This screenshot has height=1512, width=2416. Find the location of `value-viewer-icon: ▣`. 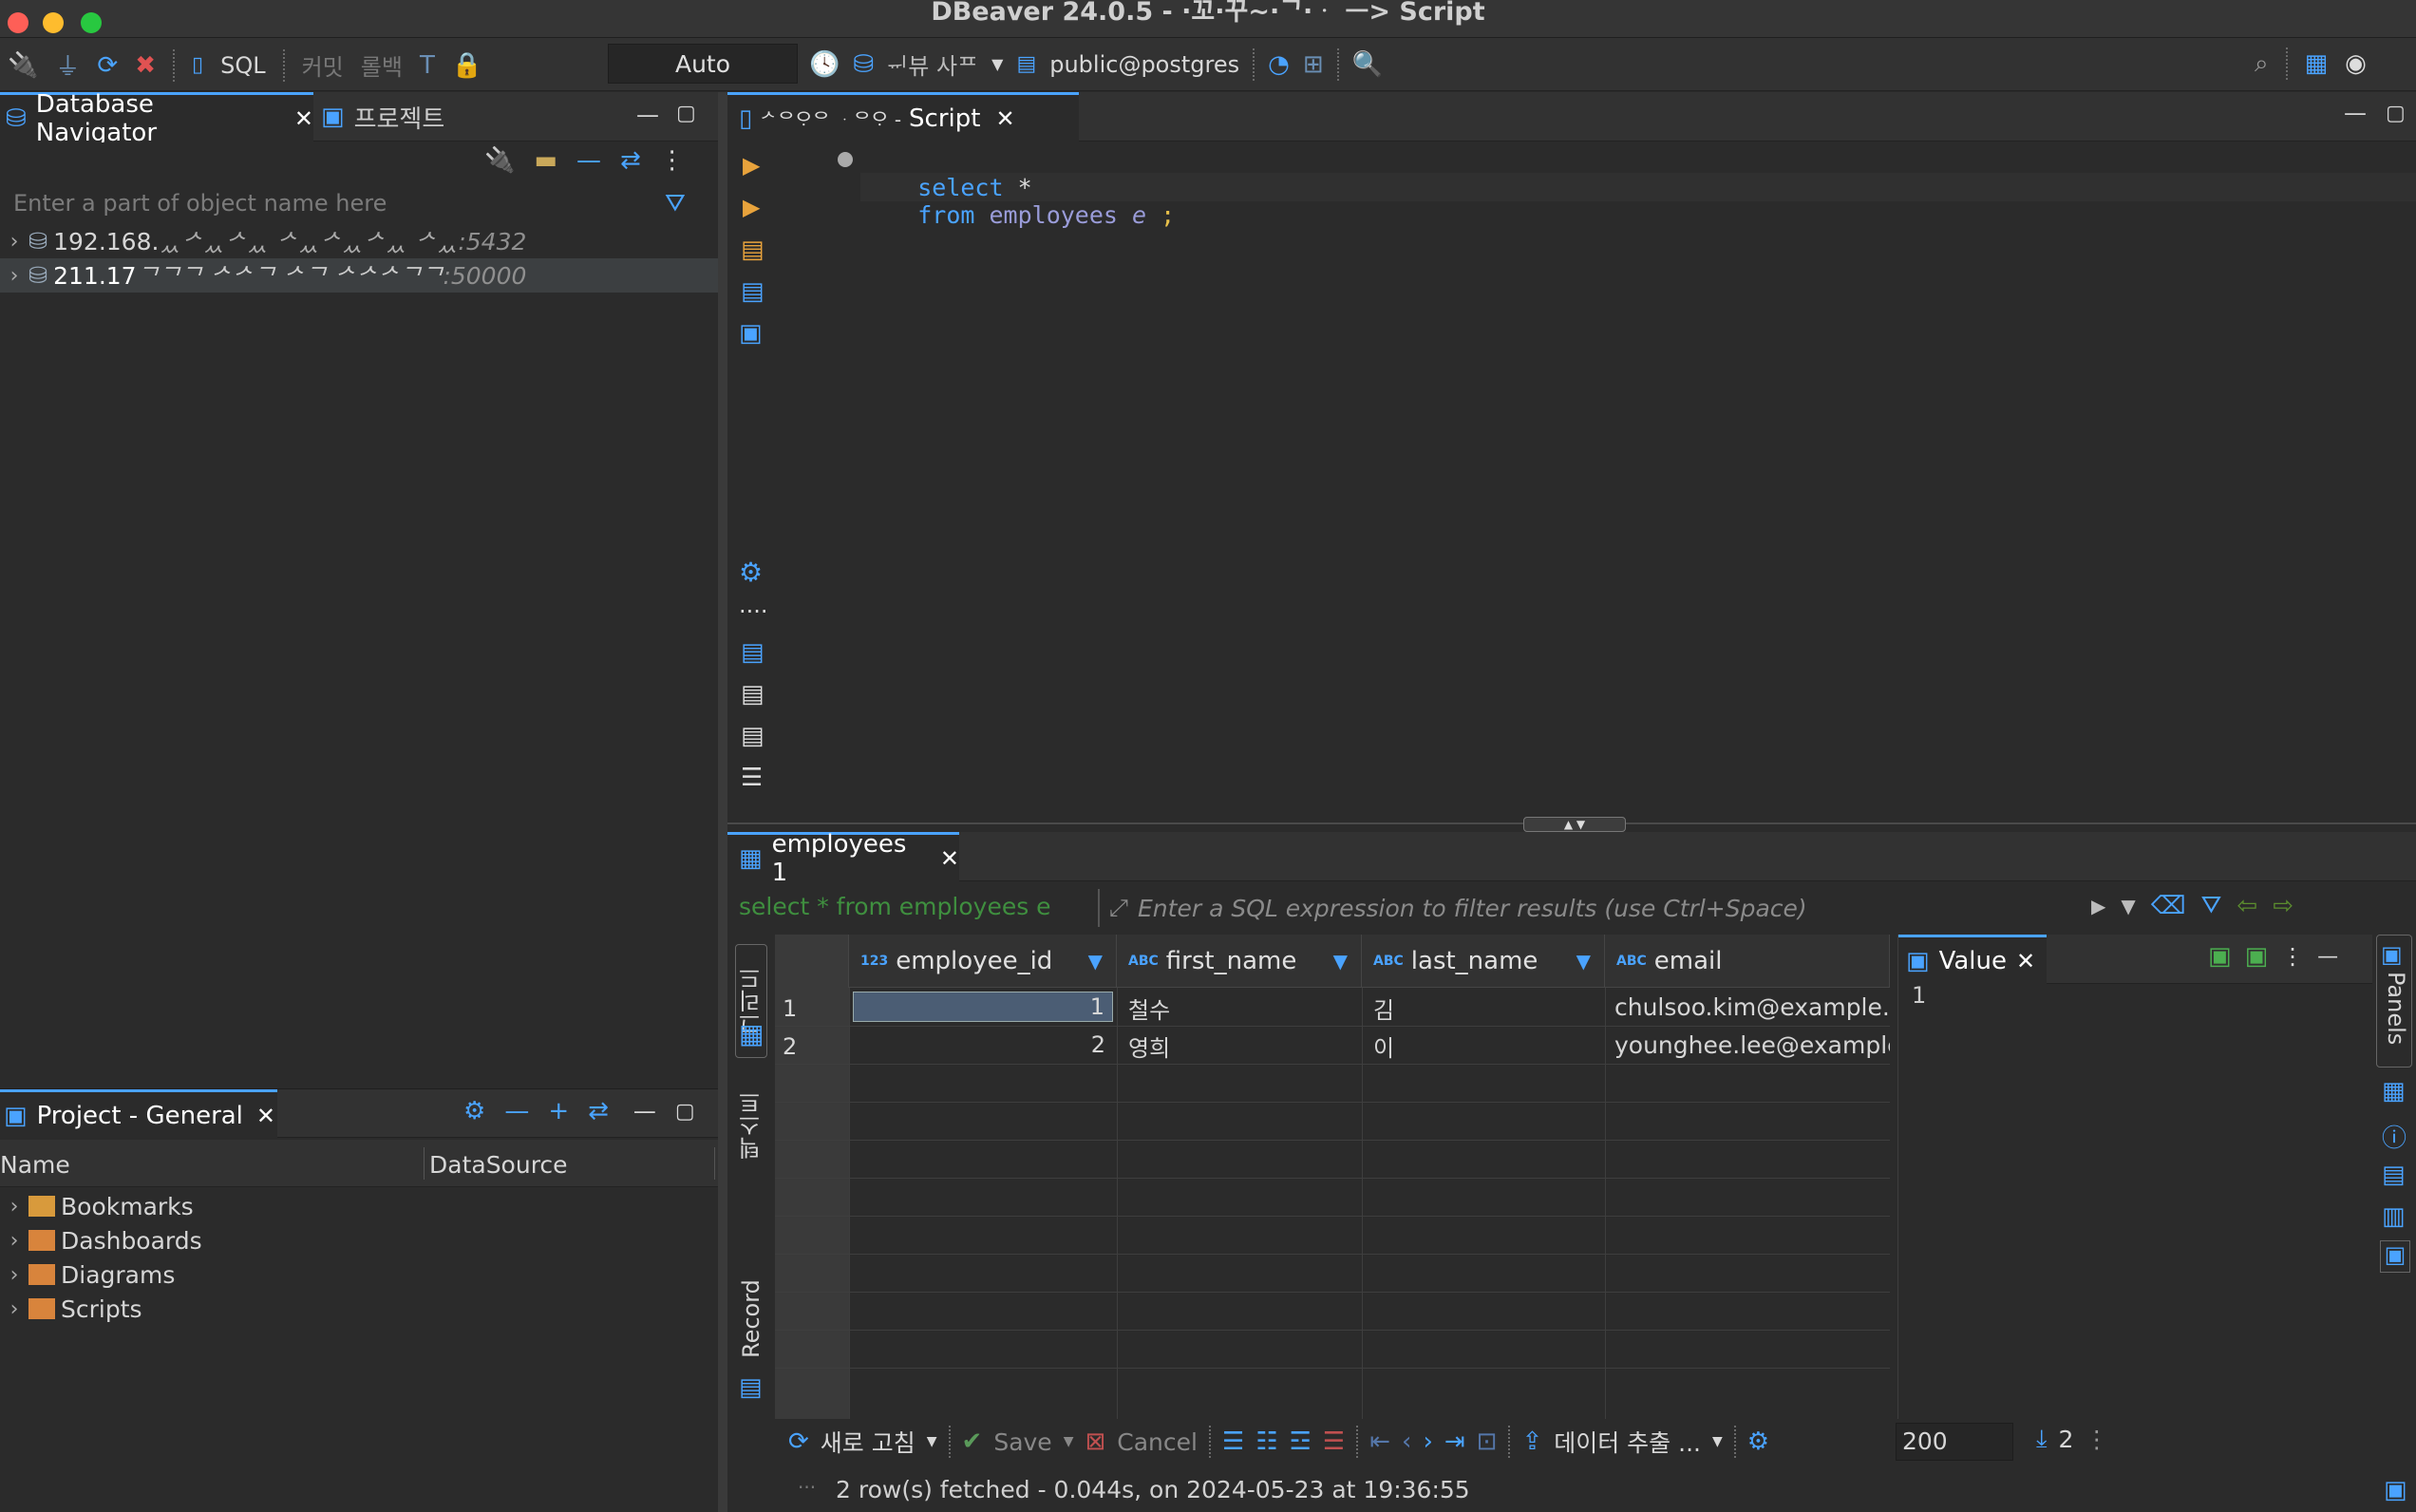

value-viewer-icon: ▣ is located at coordinates (2395, 1256).